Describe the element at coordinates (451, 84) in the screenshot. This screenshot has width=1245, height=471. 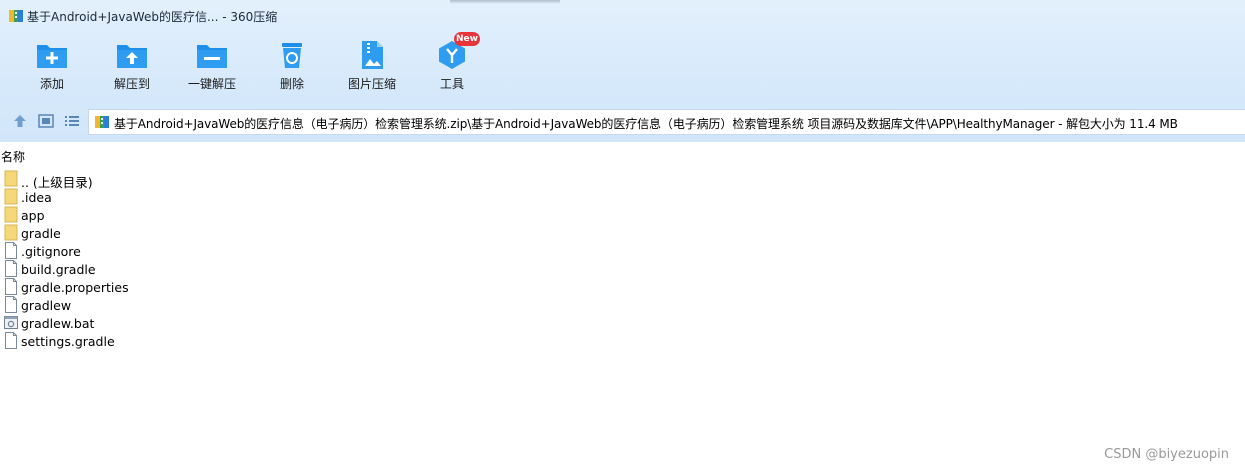
I see `tools-label: 工具` at that location.